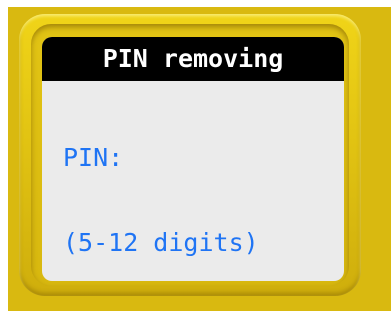 This screenshot has width=391, height=311. Describe the element at coordinates (93, 157) in the screenshot. I see `pin-label: PIN:` at that location.